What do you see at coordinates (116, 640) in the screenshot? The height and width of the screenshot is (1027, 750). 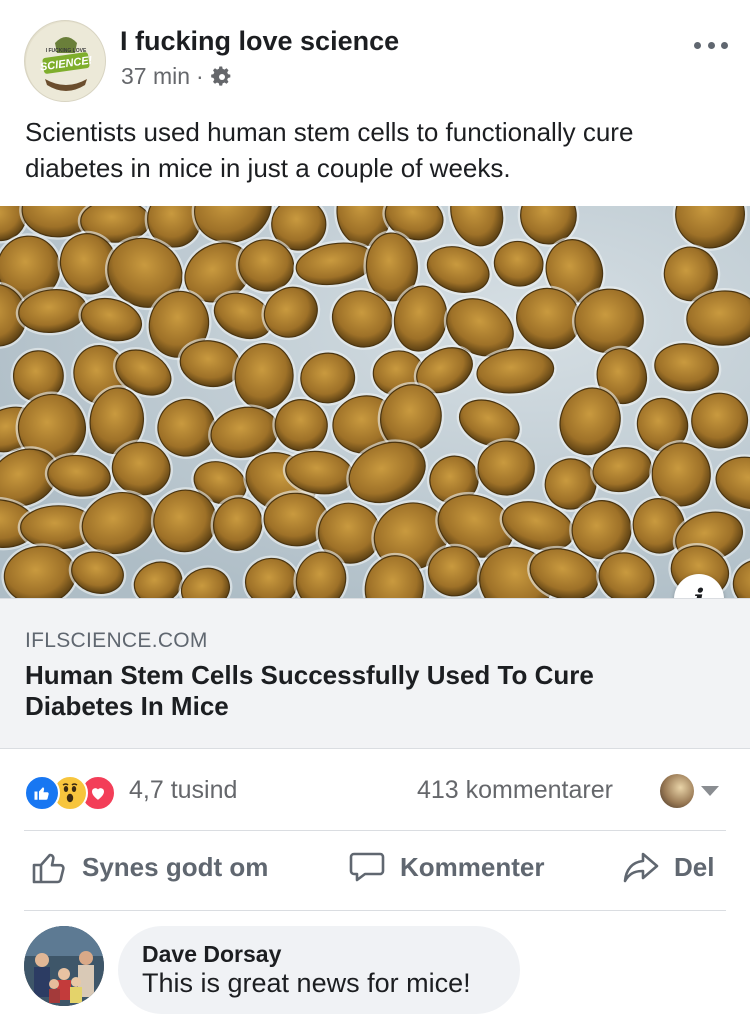 I see `link-domain: IFLSCIENCE.COM` at bounding box center [116, 640].